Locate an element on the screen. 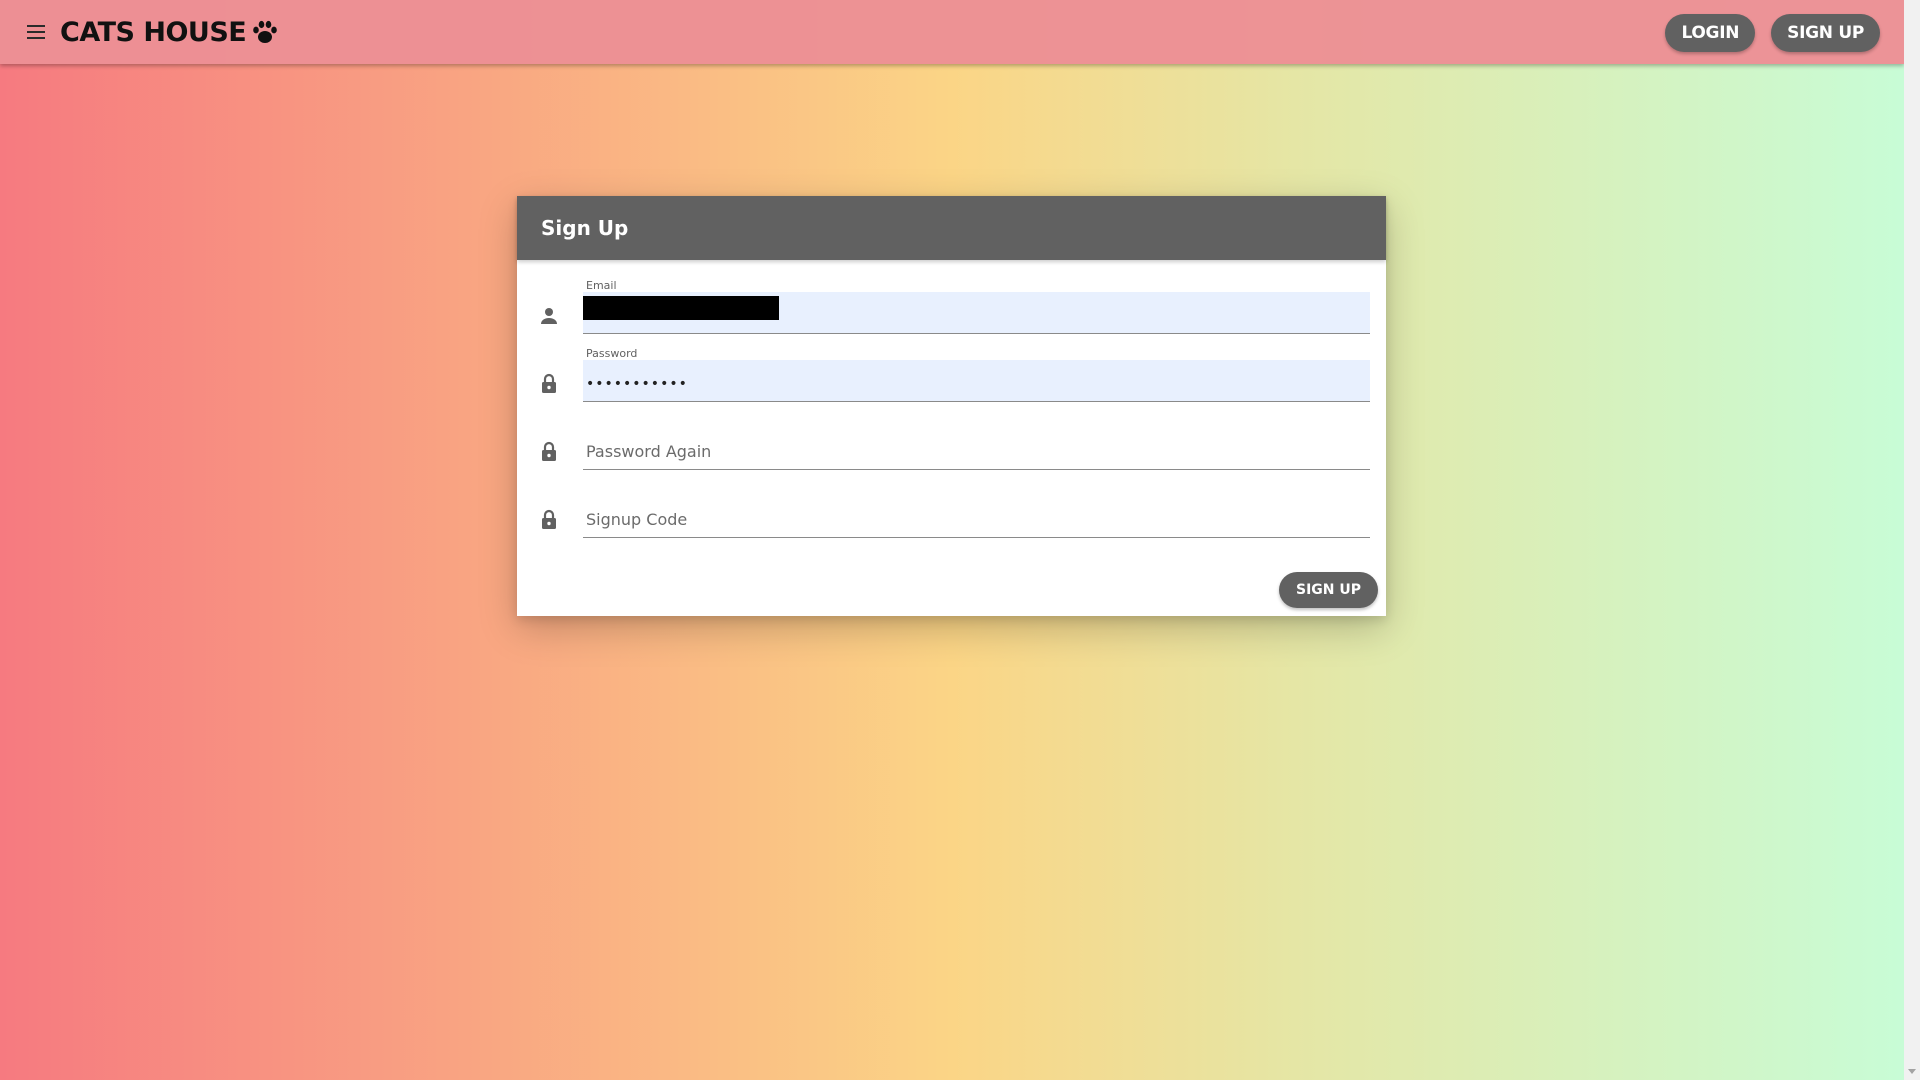 The height and width of the screenshot is (1080, 1920). password-again-row: Password Again is located at coordinates (953, 449).